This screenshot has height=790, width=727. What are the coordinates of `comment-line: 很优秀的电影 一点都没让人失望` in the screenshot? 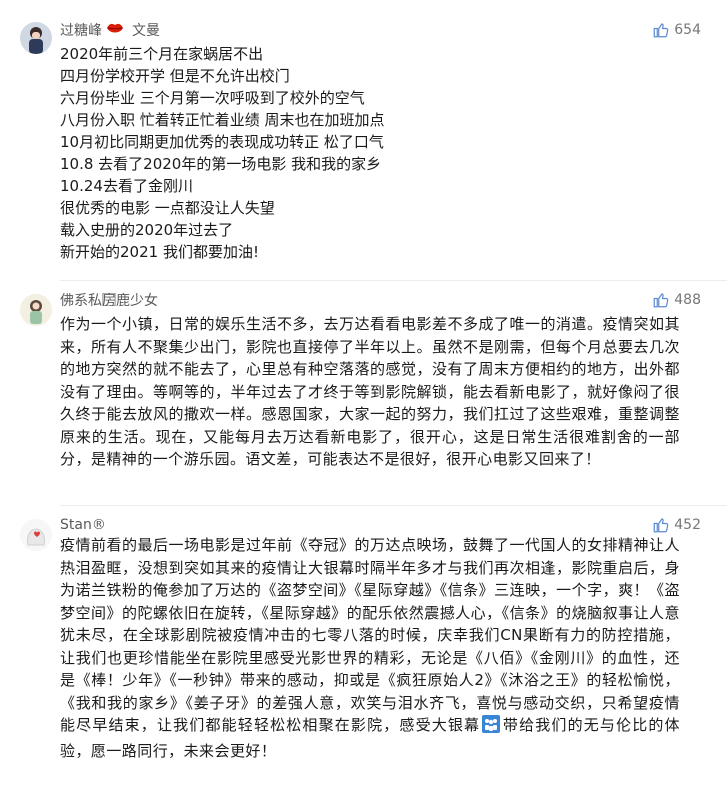 It's located at (167, 208).